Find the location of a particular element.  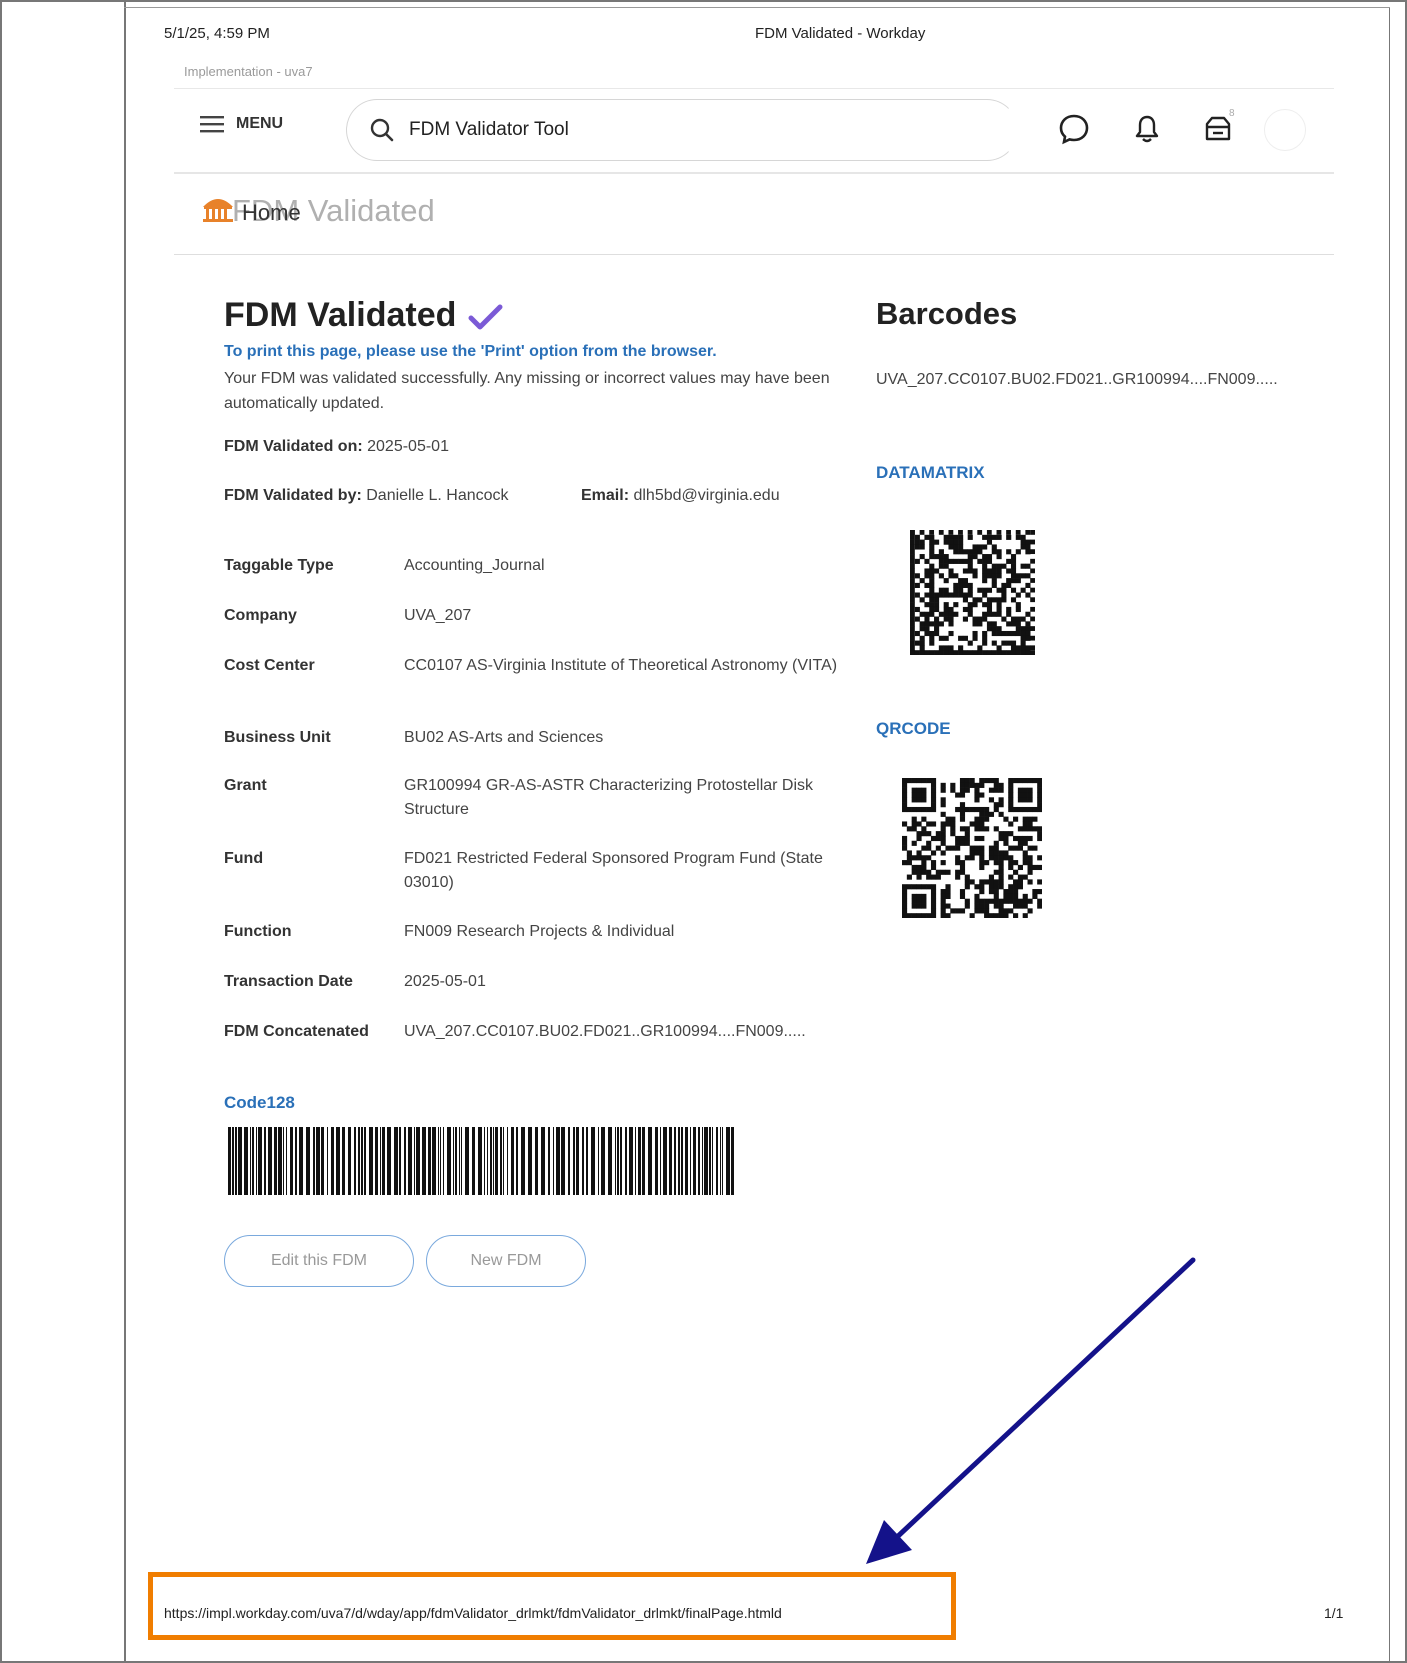

validated-on-label: FDM Validated on: is located at coordinates (293, 446).